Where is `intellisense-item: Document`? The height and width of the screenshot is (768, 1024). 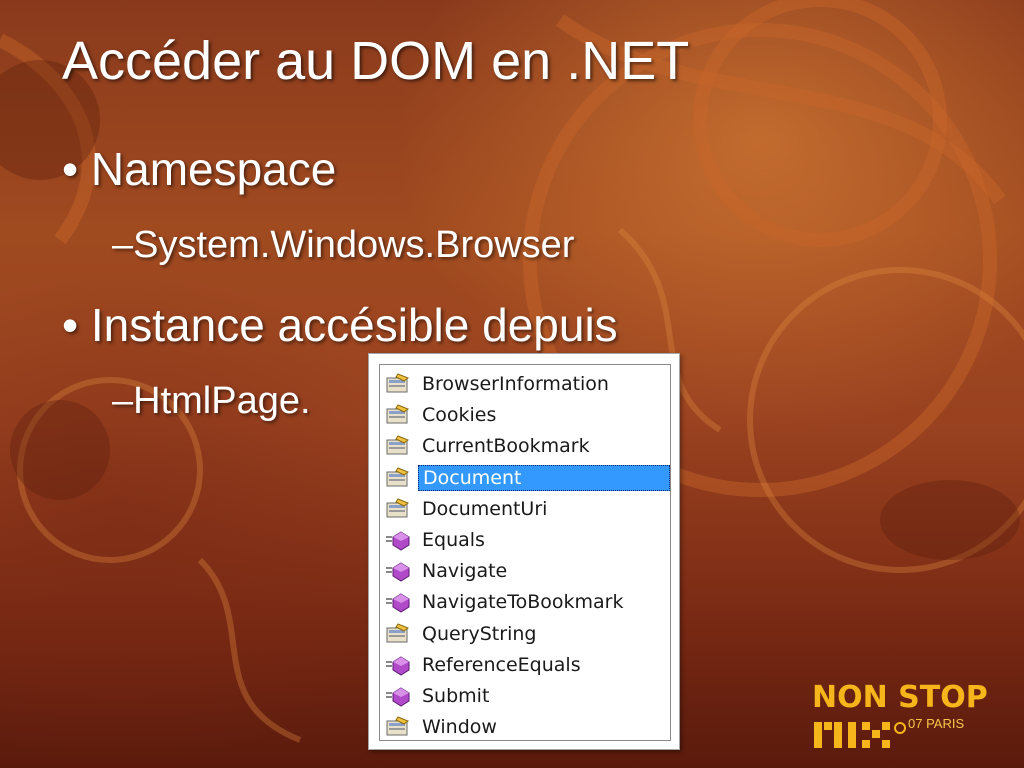 intellisense-item: Document is located at coordinates (525, 478).